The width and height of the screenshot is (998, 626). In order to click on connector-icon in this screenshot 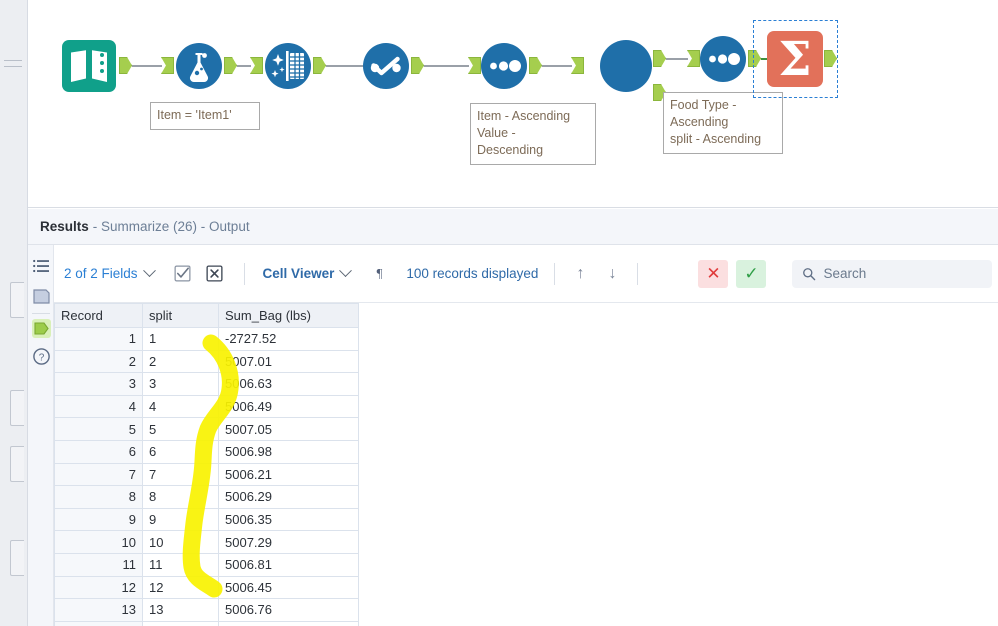, I will do `click(41, 328)`.